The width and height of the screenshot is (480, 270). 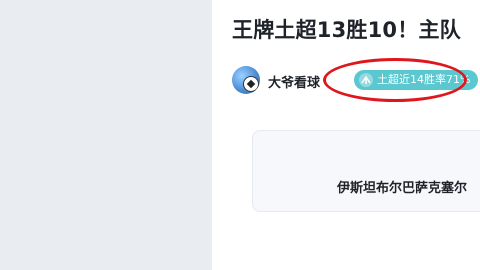 I want to click on author-name: 大爷看球, so click(x=294, y=81).